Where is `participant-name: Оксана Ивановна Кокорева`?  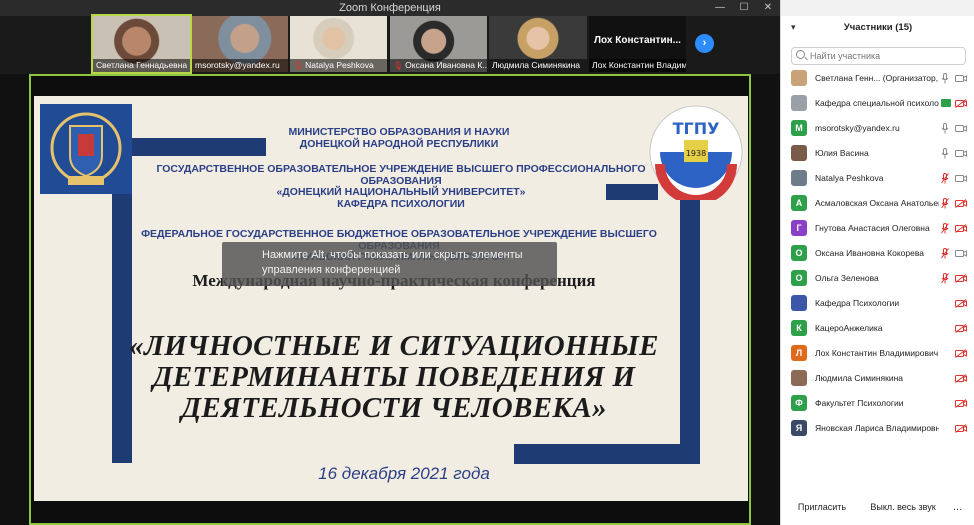 participant-name: Оксана Ивановна Кокорева is located at coordinates (869, 253).